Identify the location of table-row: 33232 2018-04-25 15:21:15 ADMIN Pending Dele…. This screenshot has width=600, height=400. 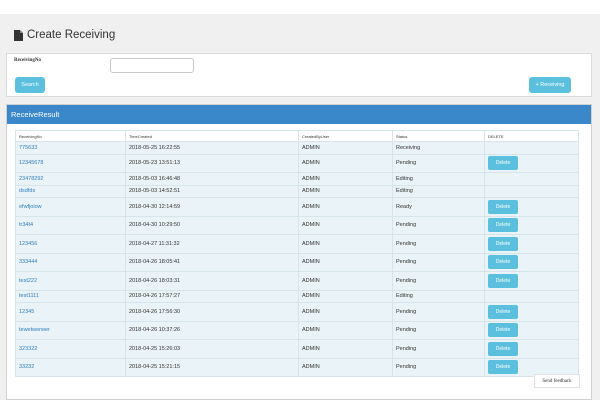
(297, 367).